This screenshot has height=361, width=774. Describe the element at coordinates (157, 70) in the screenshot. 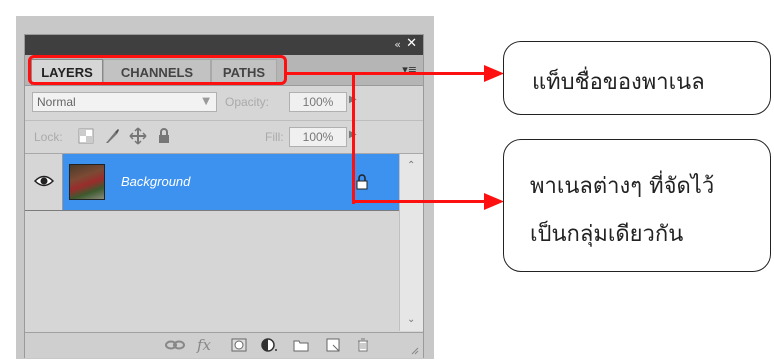

I see `tabs-highlight-box` at that location.